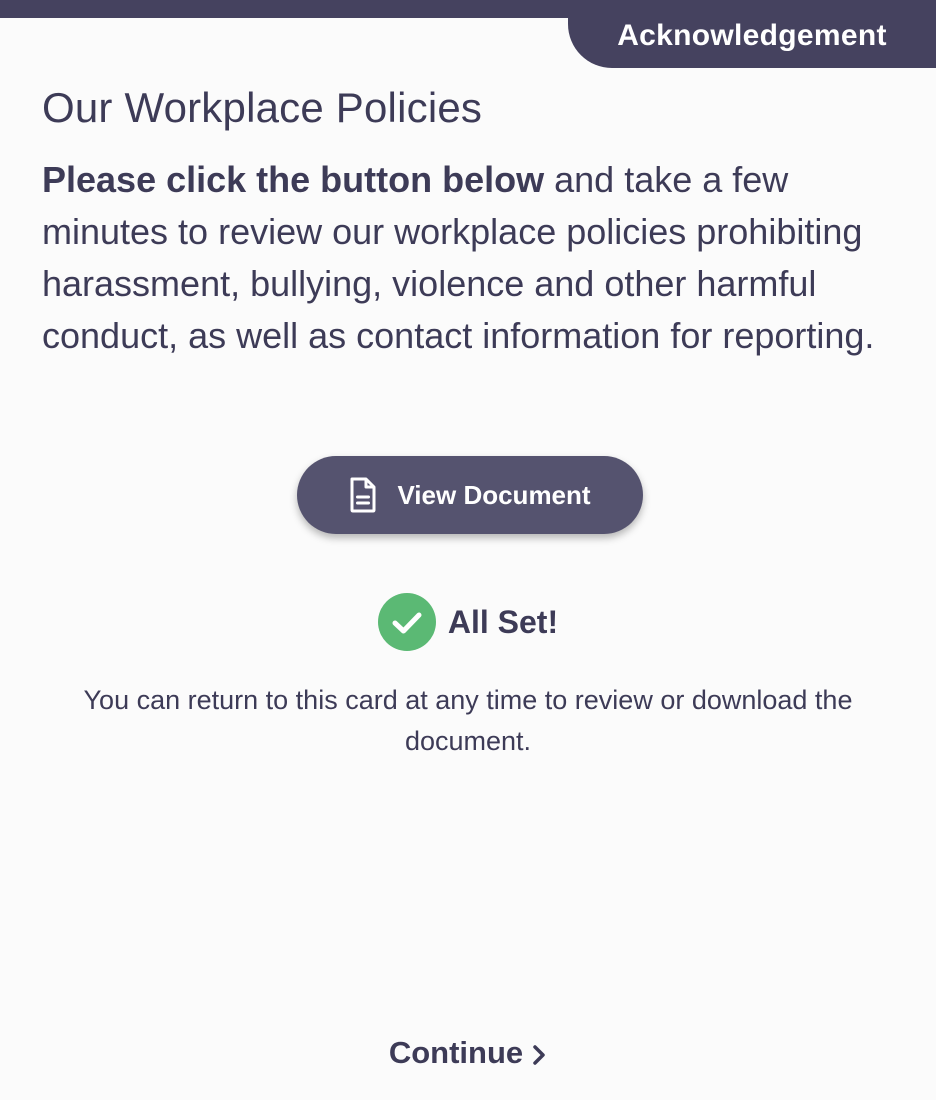 Image resolution: width=936 pixels, height=1100 pixels. What do you see at coordinates (494, 494) in the screenshot?
I see `view-document-label: View Document` at bounding box center [494, 494].